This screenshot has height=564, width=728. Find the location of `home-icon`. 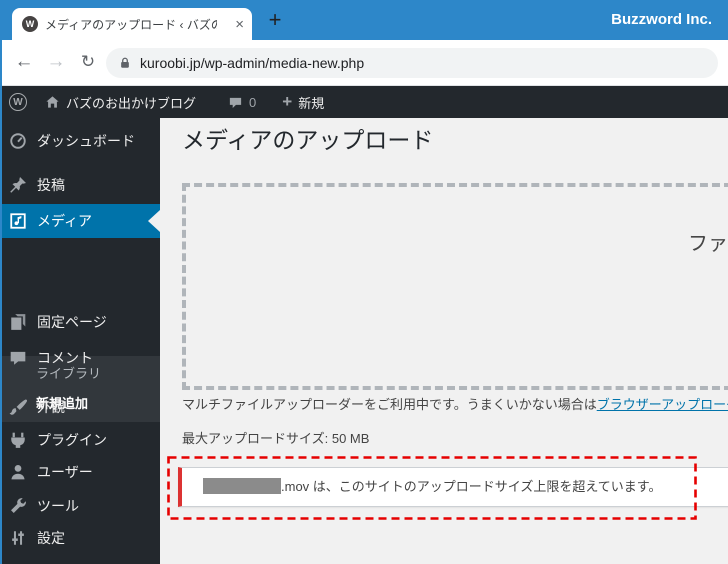

home-icon is located at coordinates (52, 101).